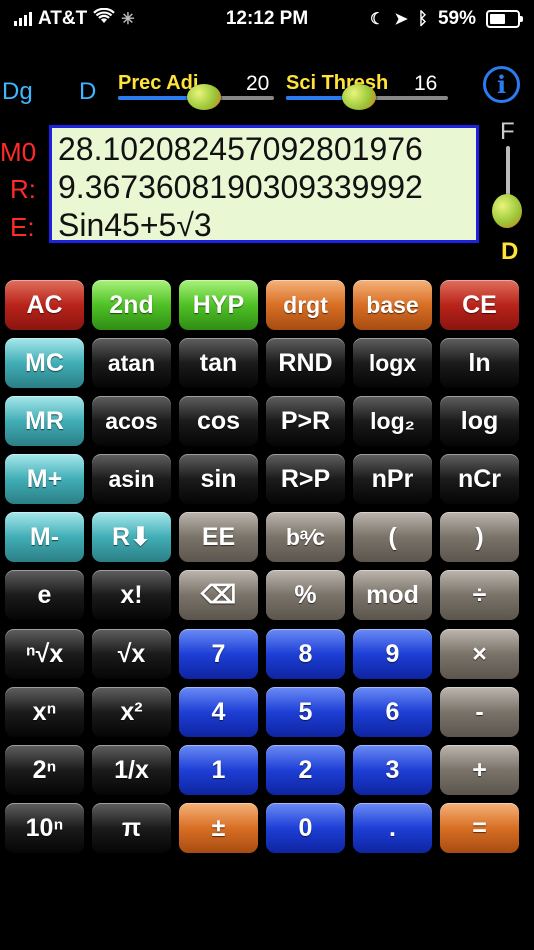  What do you see at coordinates (44, 770) in the screenshot?
I see `key-two-pow-n: 2ⁿ` at bounding box center [44, 770].